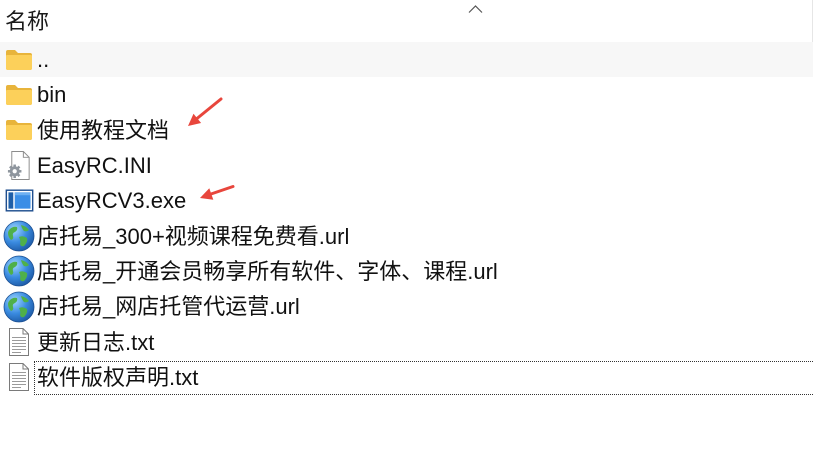 The height and width of the screenshot is (456, 813). I want to click on file-name: 店托易_300+视频课程免费看.url, so click(193, 236).